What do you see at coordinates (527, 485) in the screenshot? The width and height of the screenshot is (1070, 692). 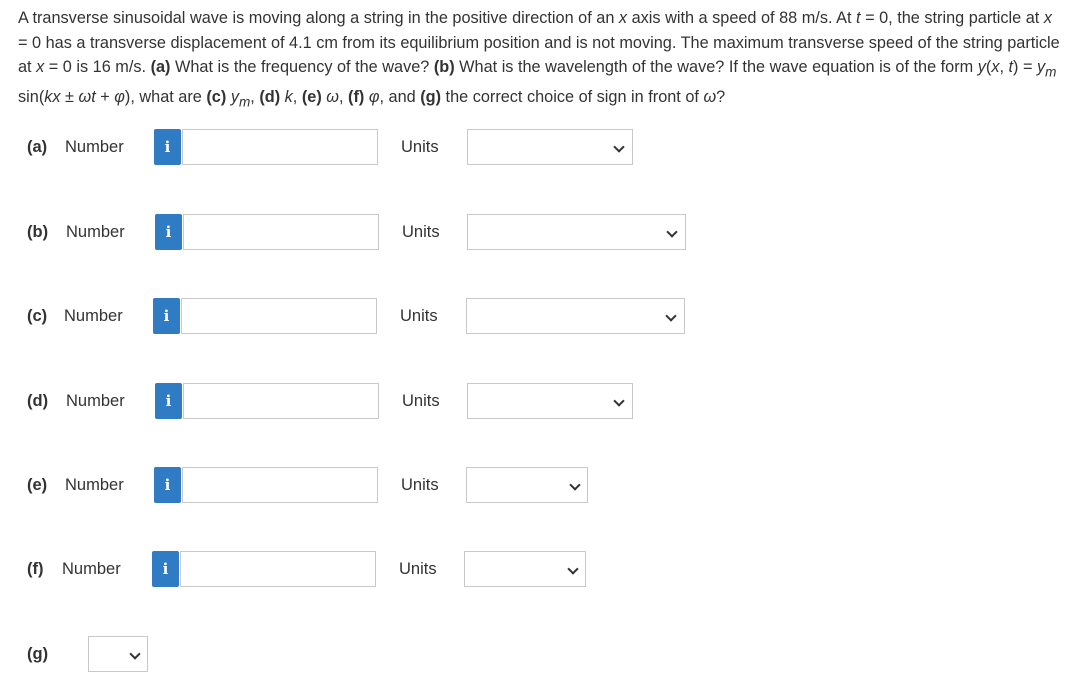 I see `units-select-e` at bounding box center [527, 485].